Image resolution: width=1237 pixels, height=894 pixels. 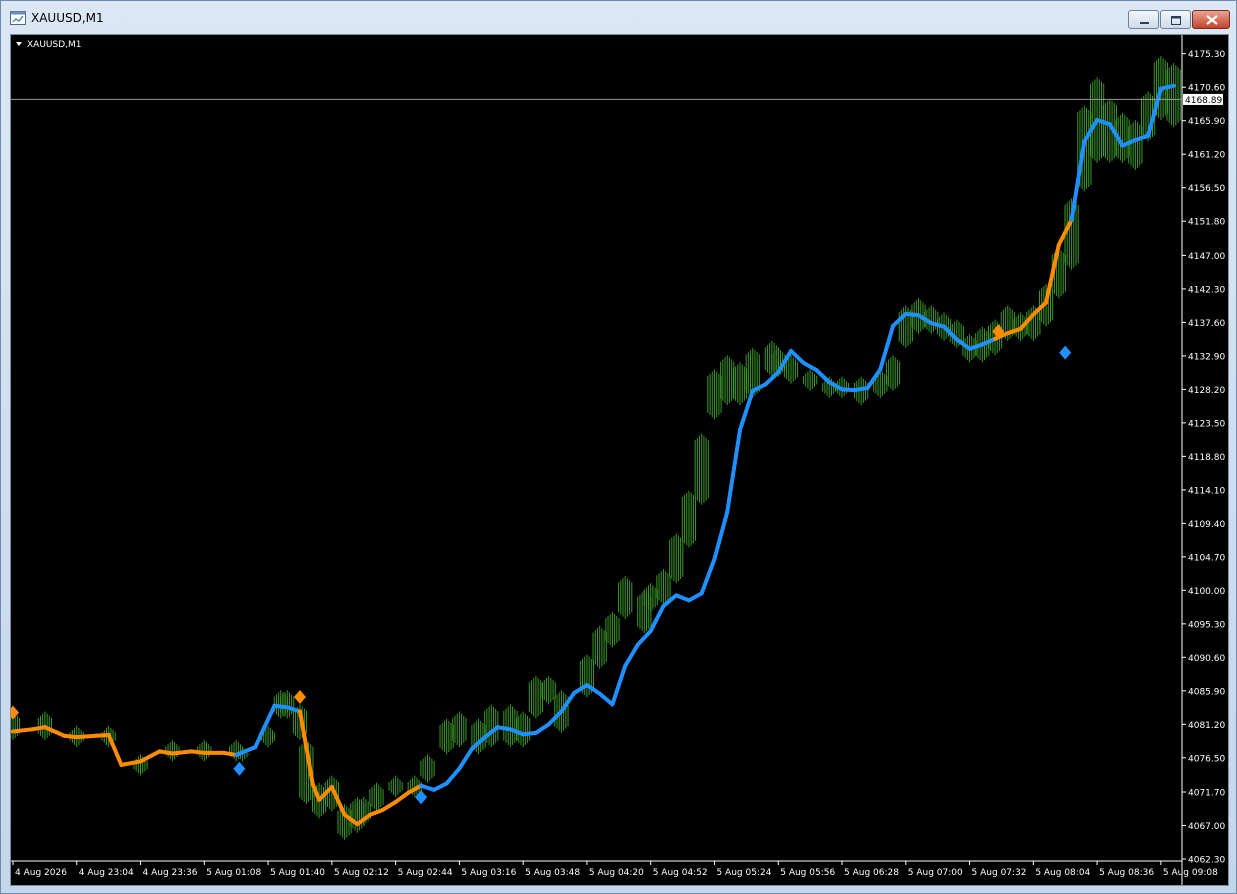 I want to click on x-tick-label: 4 Aug 23:04, so click(x=106, y=873).